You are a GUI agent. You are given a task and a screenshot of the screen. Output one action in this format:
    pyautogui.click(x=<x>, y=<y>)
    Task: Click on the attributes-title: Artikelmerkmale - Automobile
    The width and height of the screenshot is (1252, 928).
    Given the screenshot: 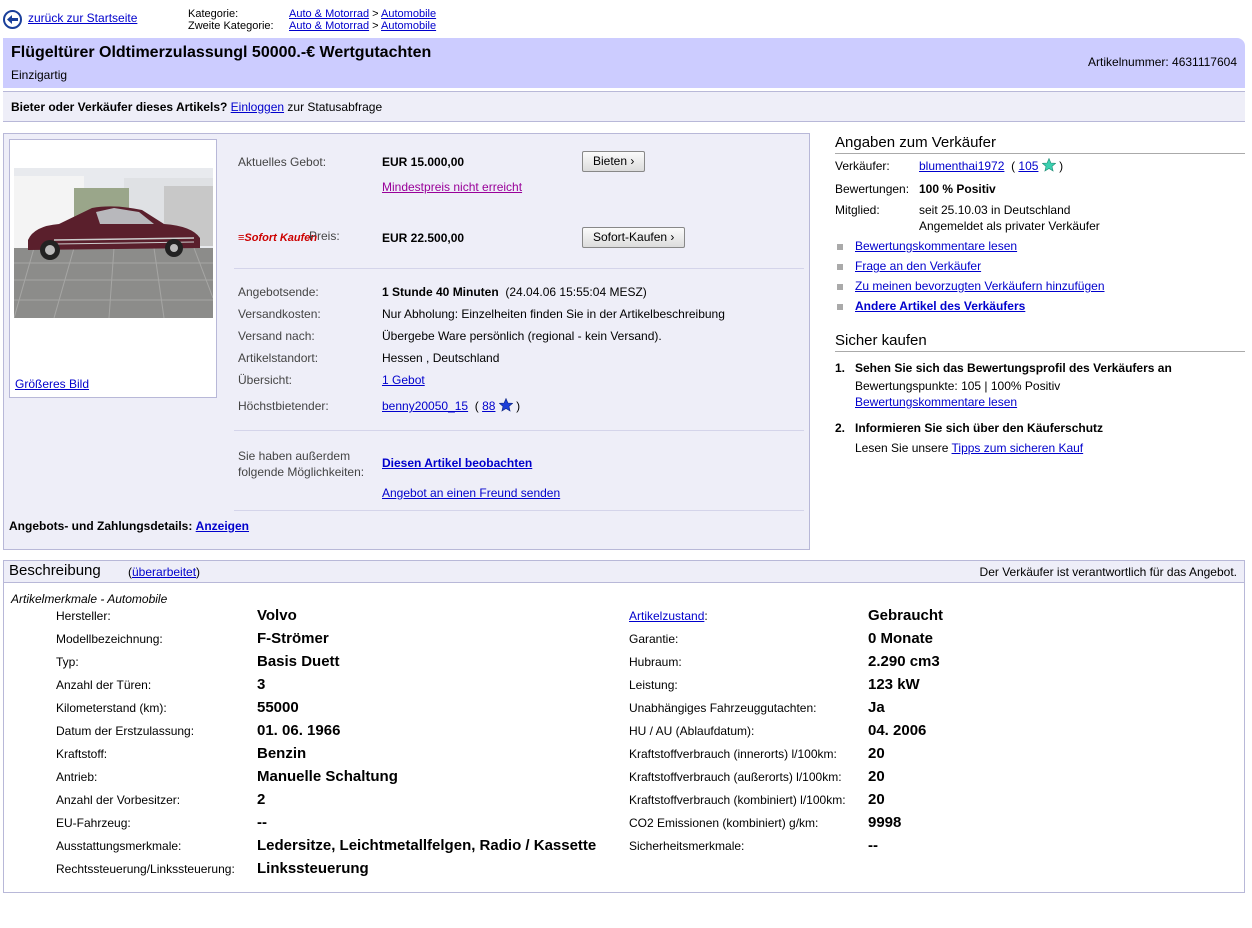 What is the action you would take?
    pyautogui.click(x=89, y=599)
    